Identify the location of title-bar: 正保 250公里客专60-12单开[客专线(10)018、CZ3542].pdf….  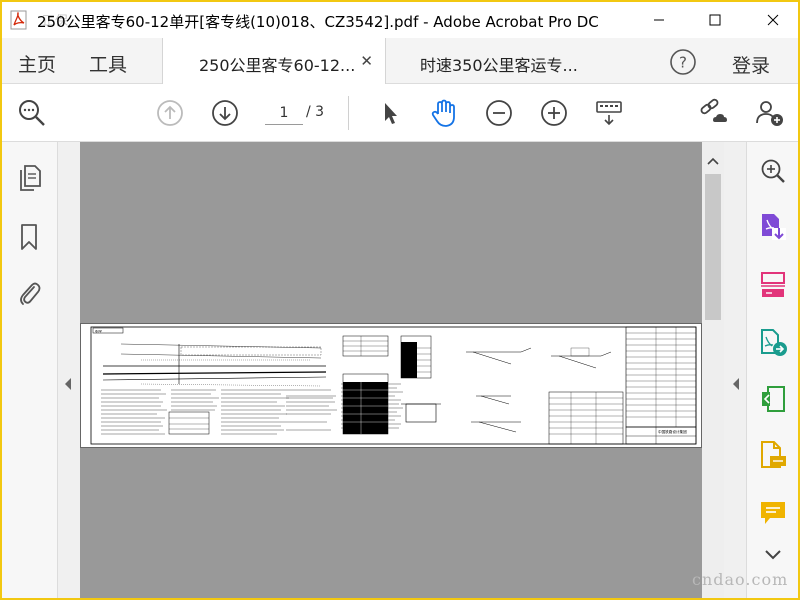
(400, 20).